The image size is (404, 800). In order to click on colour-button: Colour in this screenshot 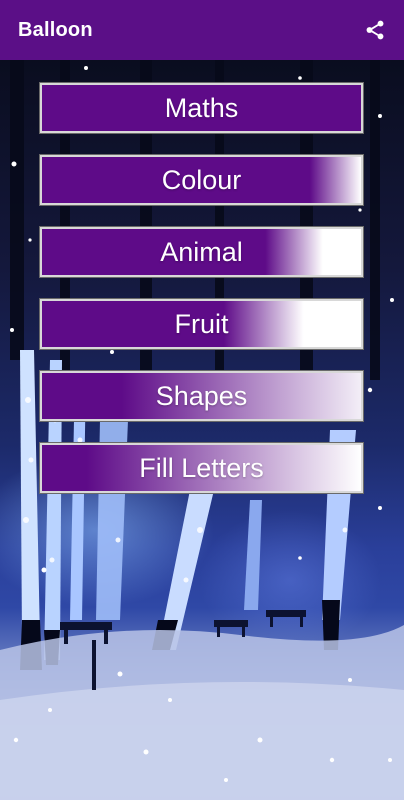, I will do `click(201, 180)`.